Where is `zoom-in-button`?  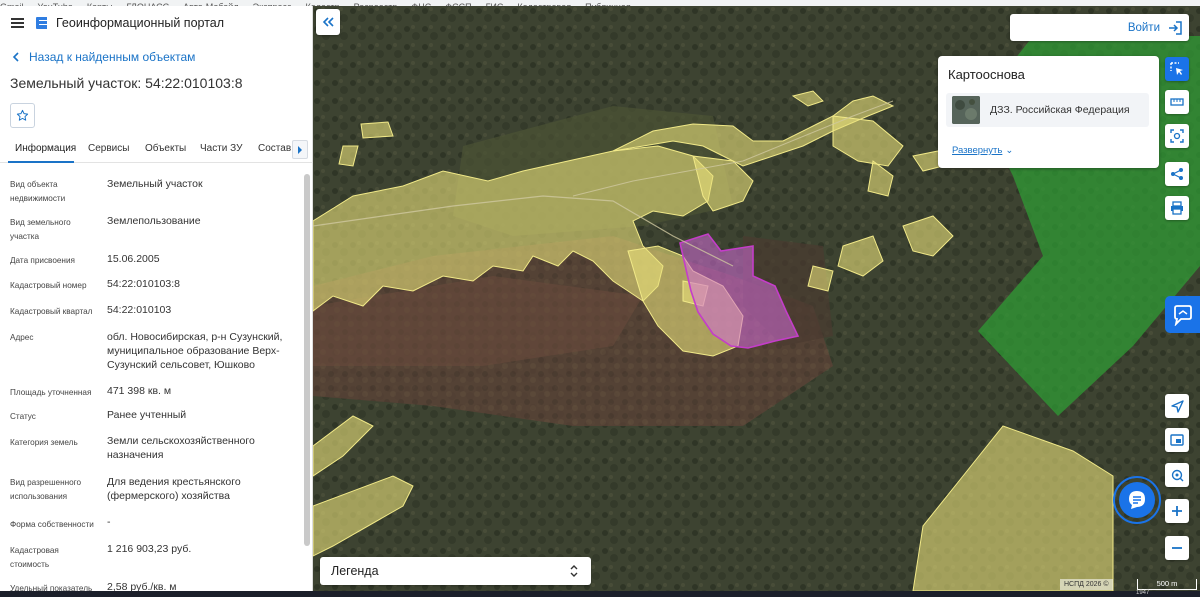
zoom-in-button is located at coordinates (1177, 511).